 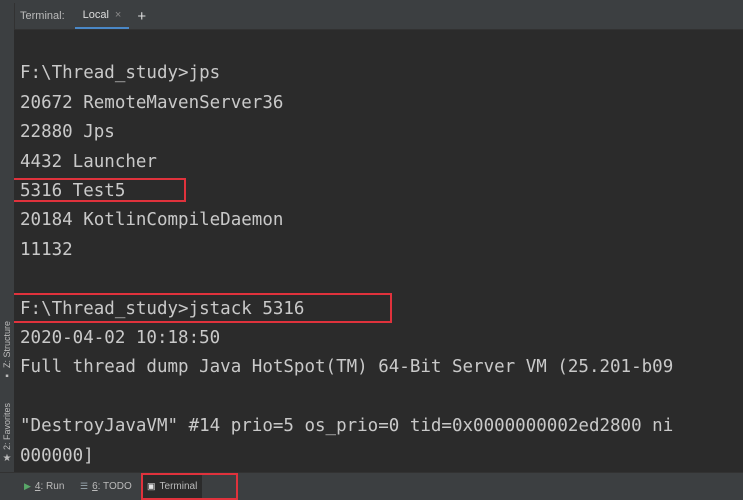 I want to click on left-tool-strip: Z: Structure ▪ 2: Favorites ★, so click(x=7, y=237).